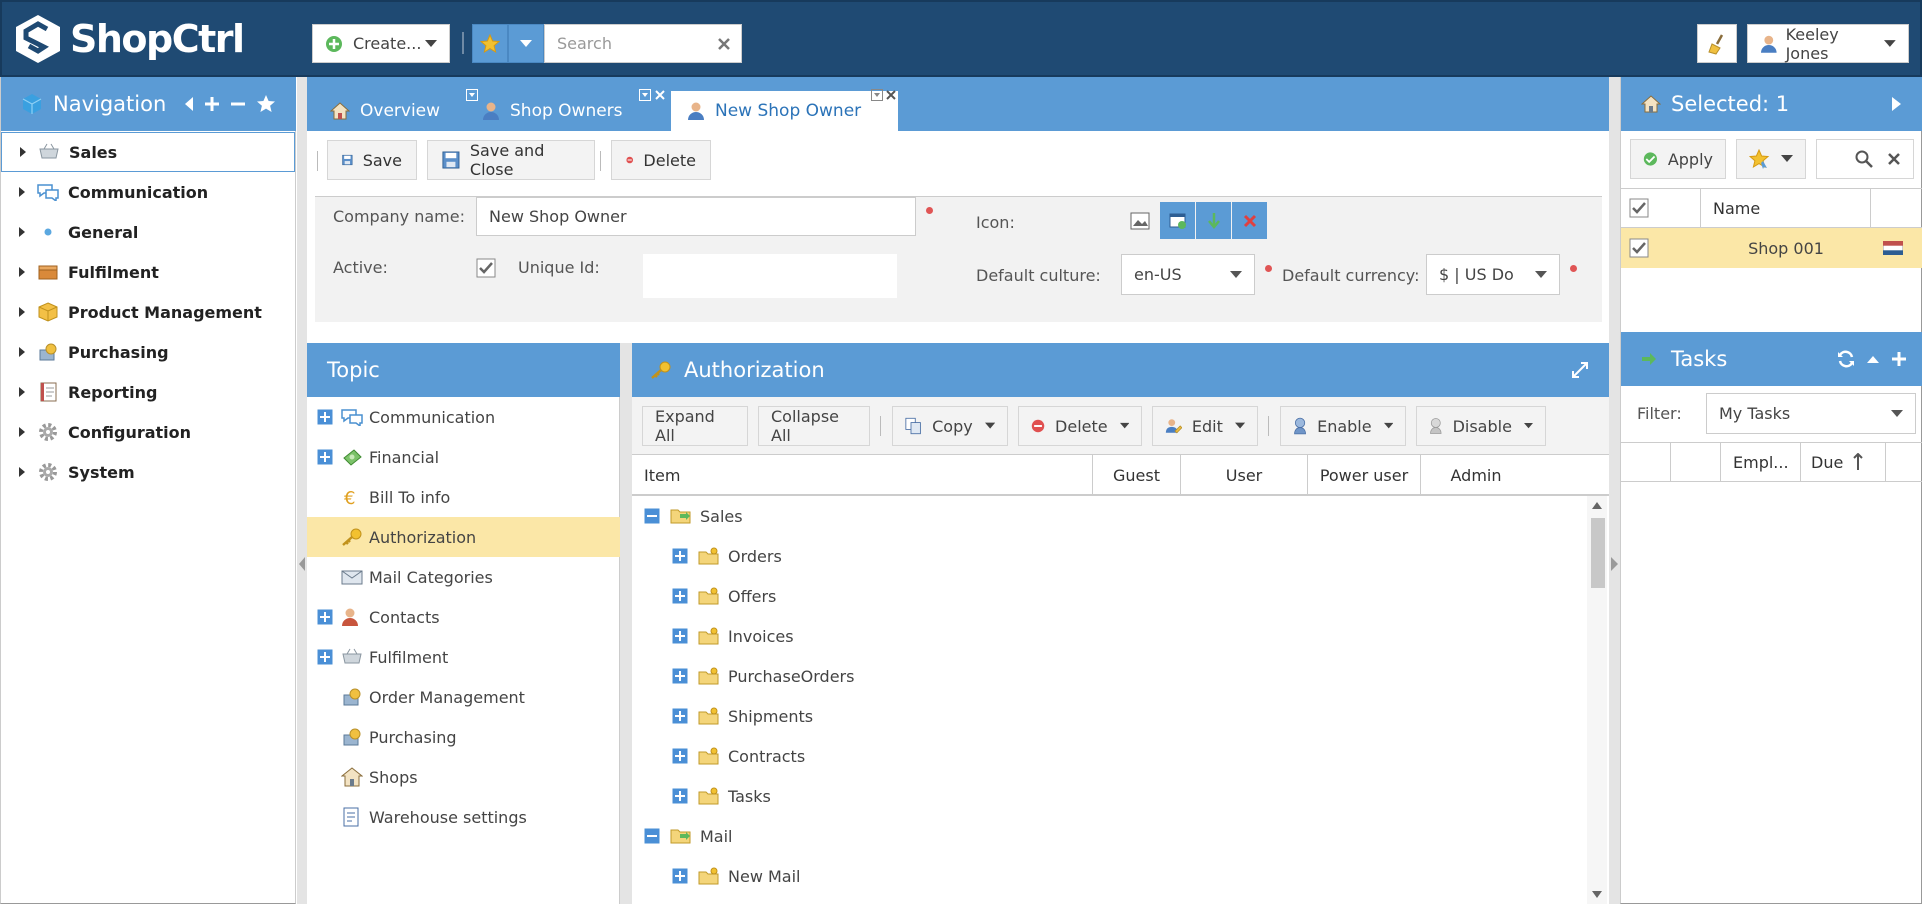 The image size is (1922, 904). What do you see at coordinates (463, 417) in the screenshot?
I see `topic-item-communication: Communication` at bounding box center [463, 417].